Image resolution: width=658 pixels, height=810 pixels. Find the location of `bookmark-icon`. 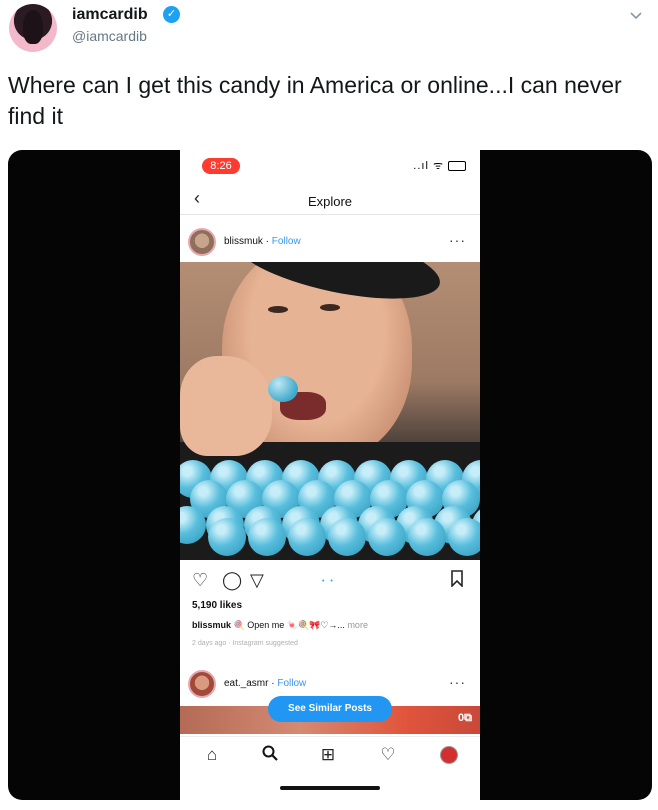

bookmark-icon is located at coordinates (457, 581).